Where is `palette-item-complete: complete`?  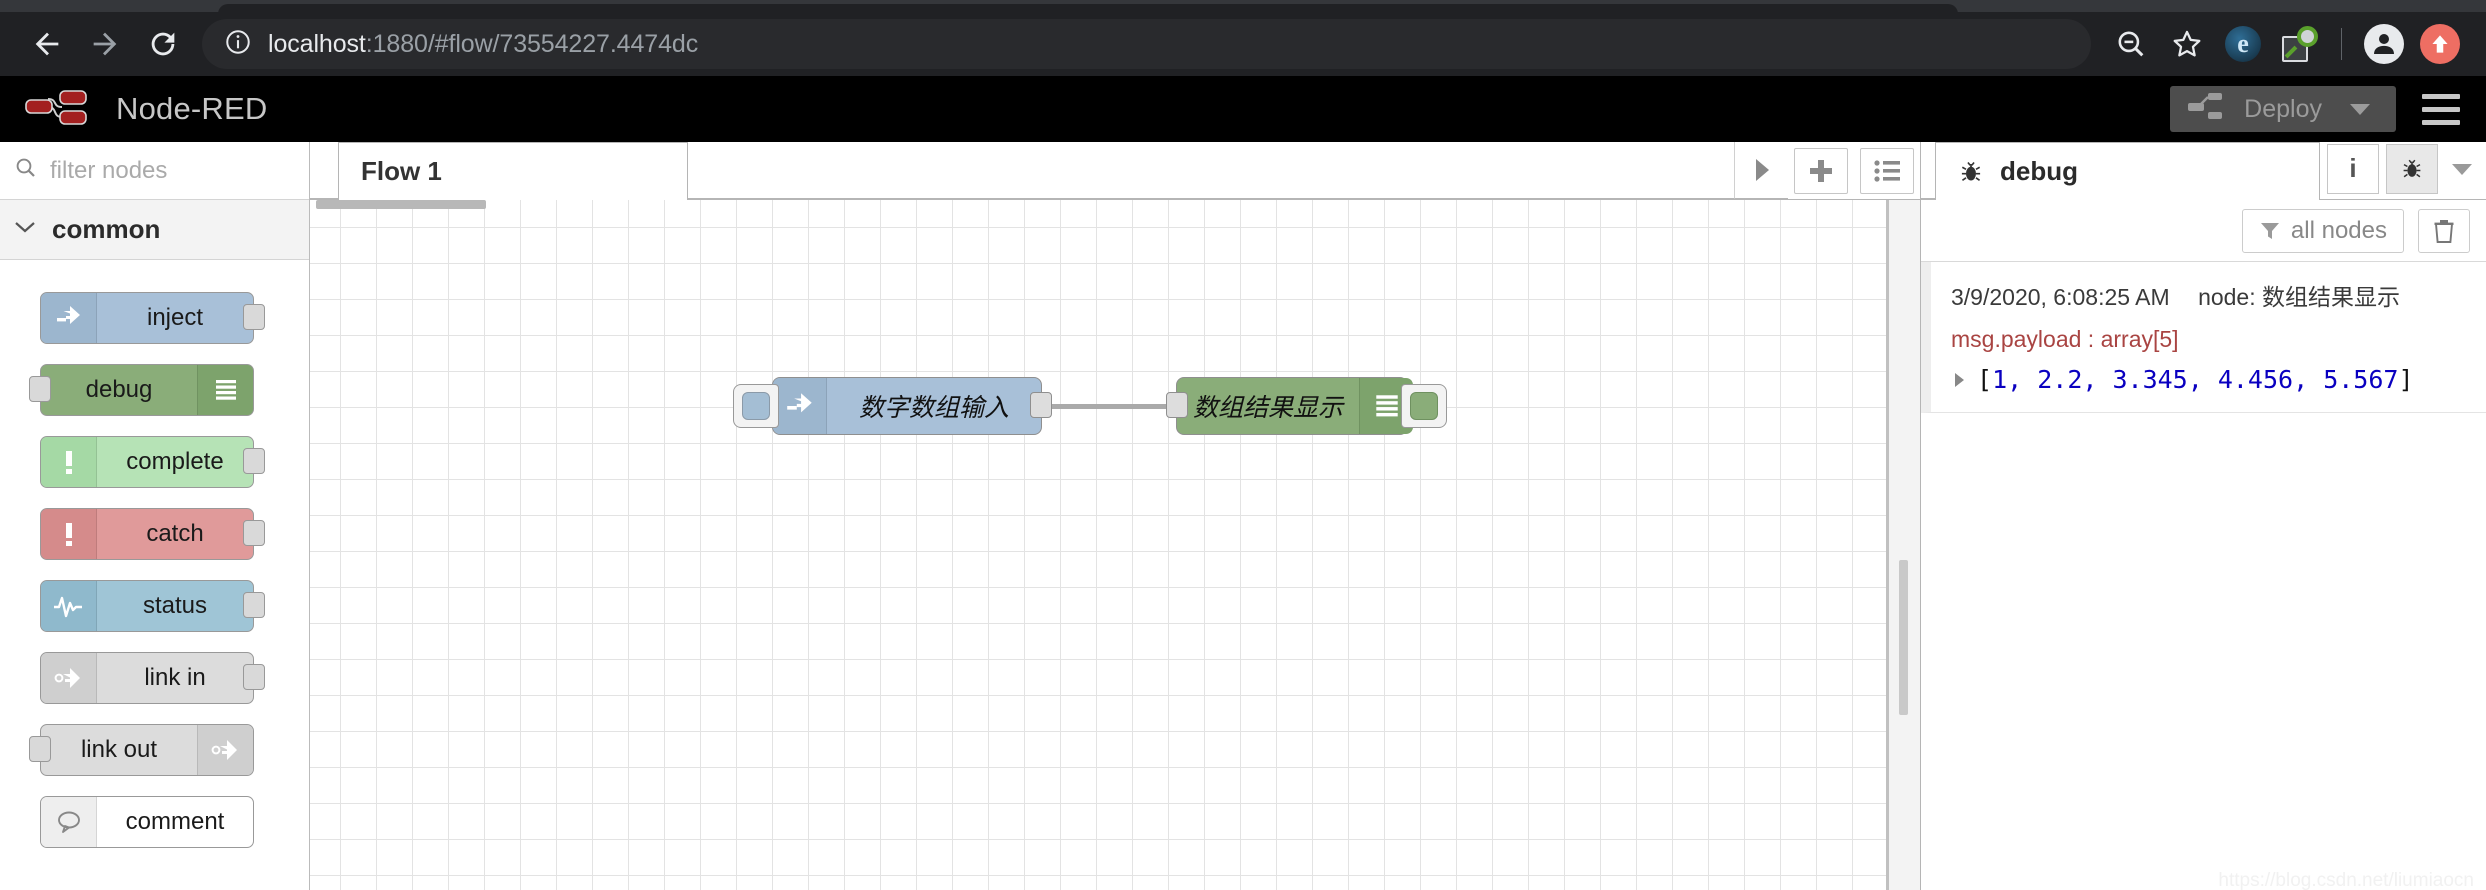 palette-item-complete: complete is located at coordinates (154, 462).